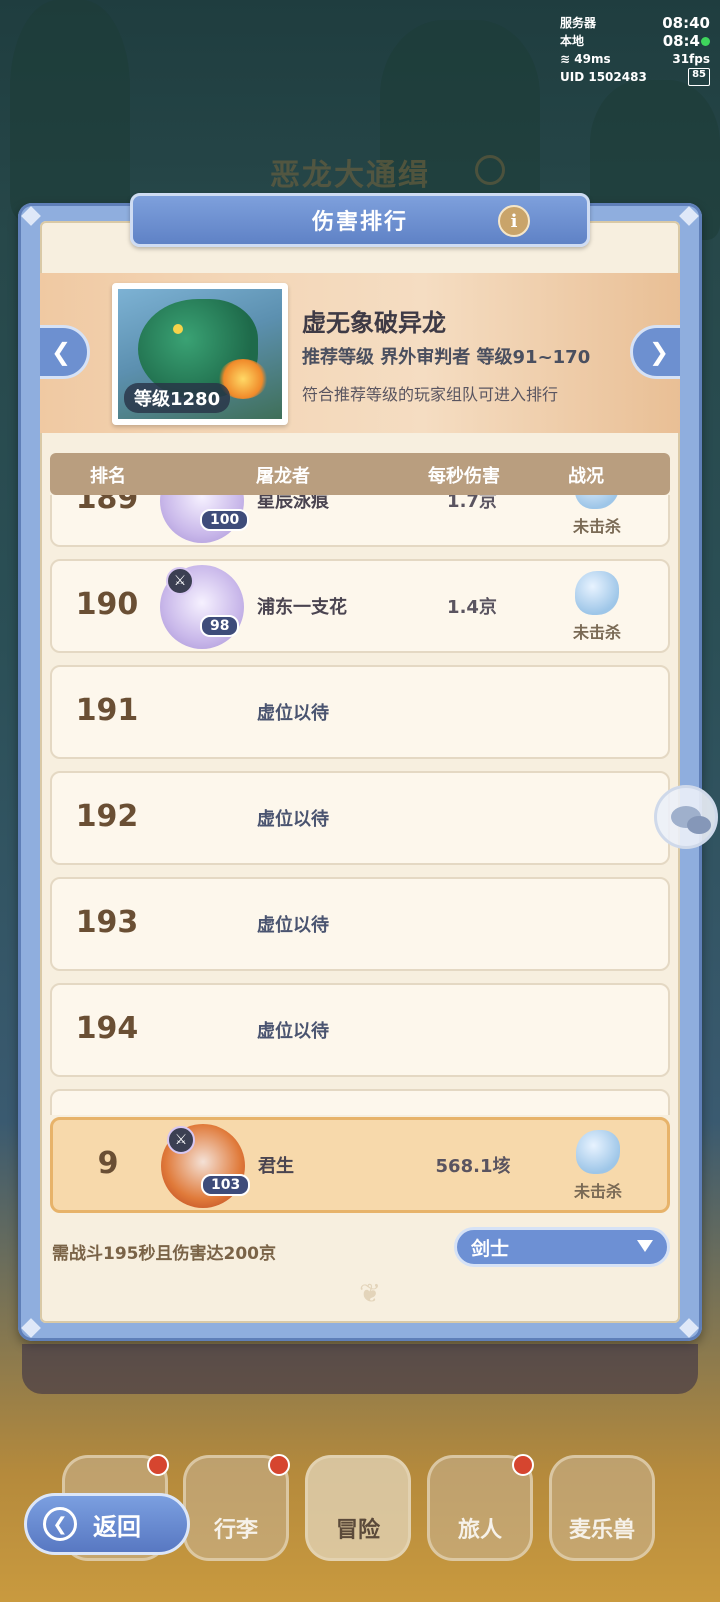 The image size is (720, 1602). I want to click on next-boss-button: ❯, so click(655, 352).